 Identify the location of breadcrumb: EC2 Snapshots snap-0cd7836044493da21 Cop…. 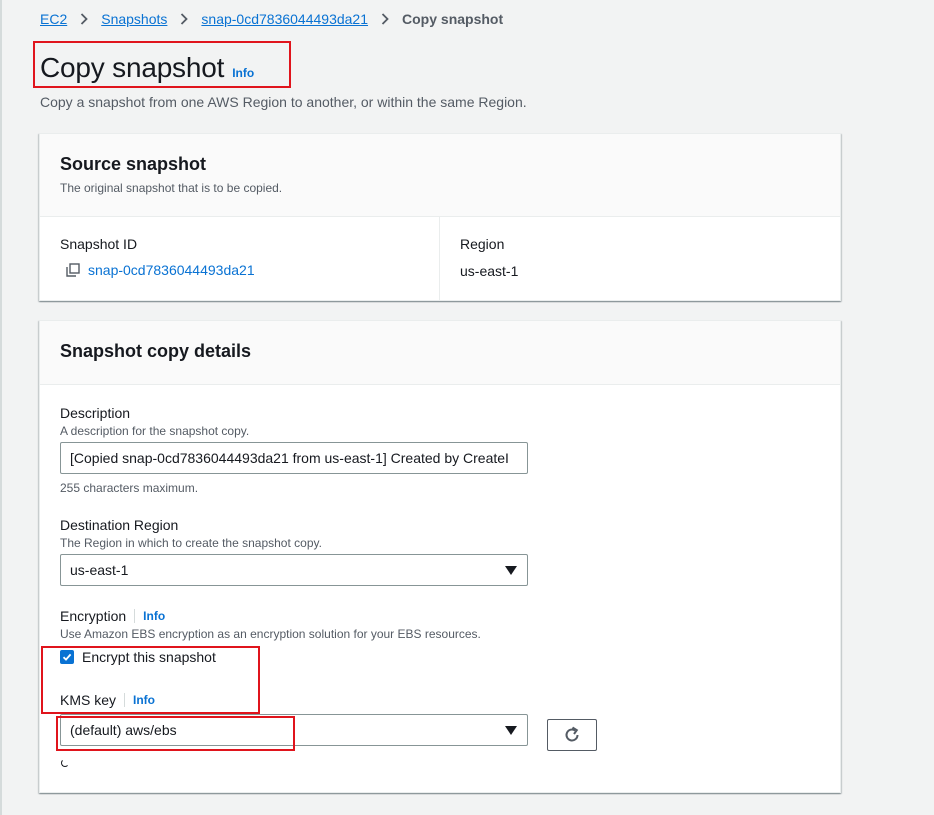
(271, 19).